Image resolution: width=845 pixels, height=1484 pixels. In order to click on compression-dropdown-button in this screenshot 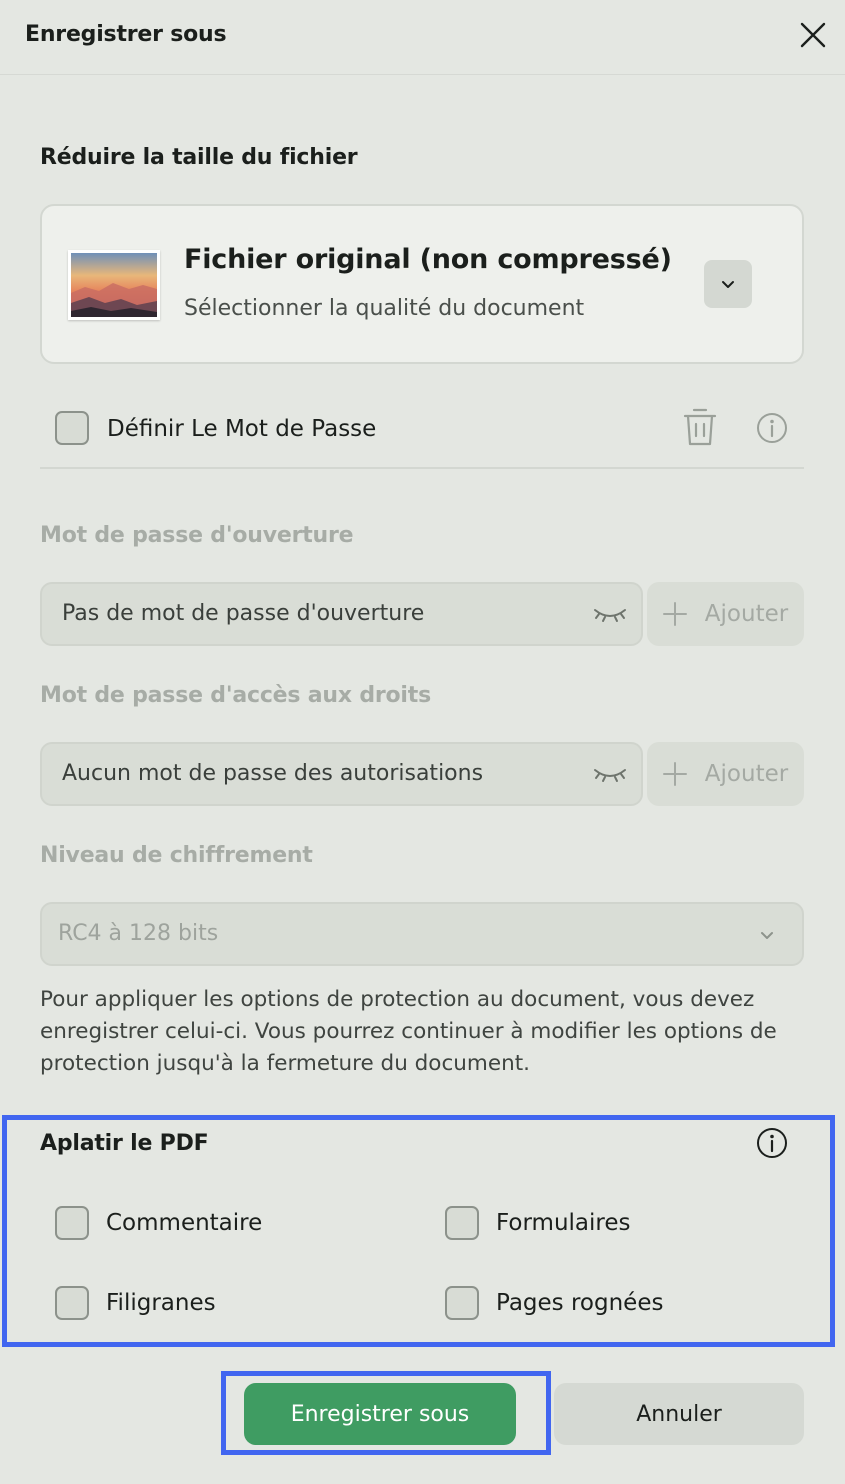, I will do `click(728, 284)`.